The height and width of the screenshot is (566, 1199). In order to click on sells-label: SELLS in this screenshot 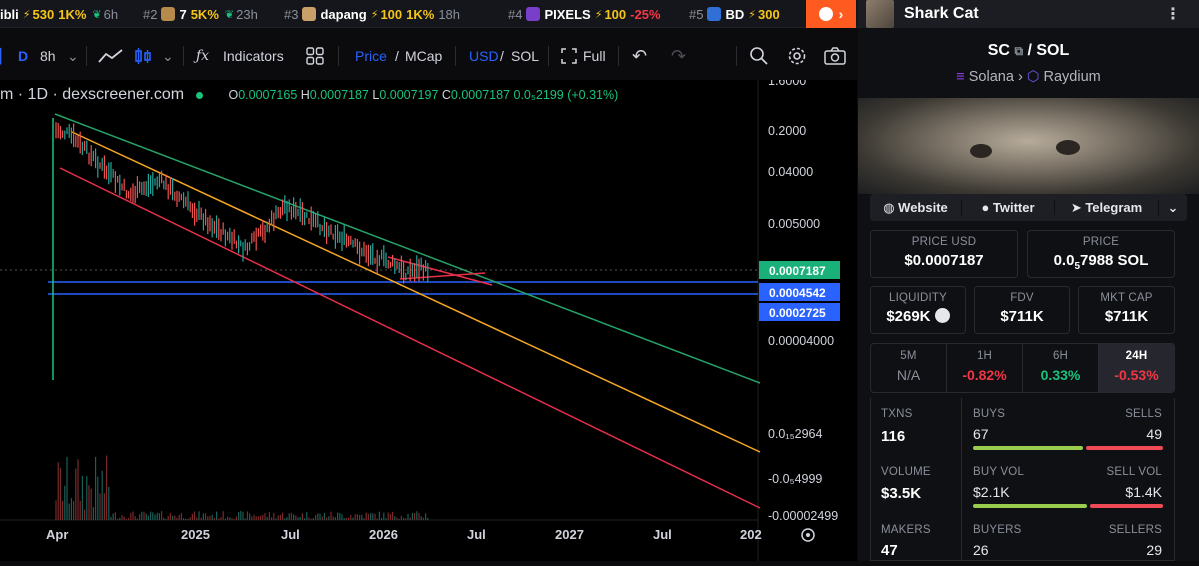, I will do `click(1143, 414)`.